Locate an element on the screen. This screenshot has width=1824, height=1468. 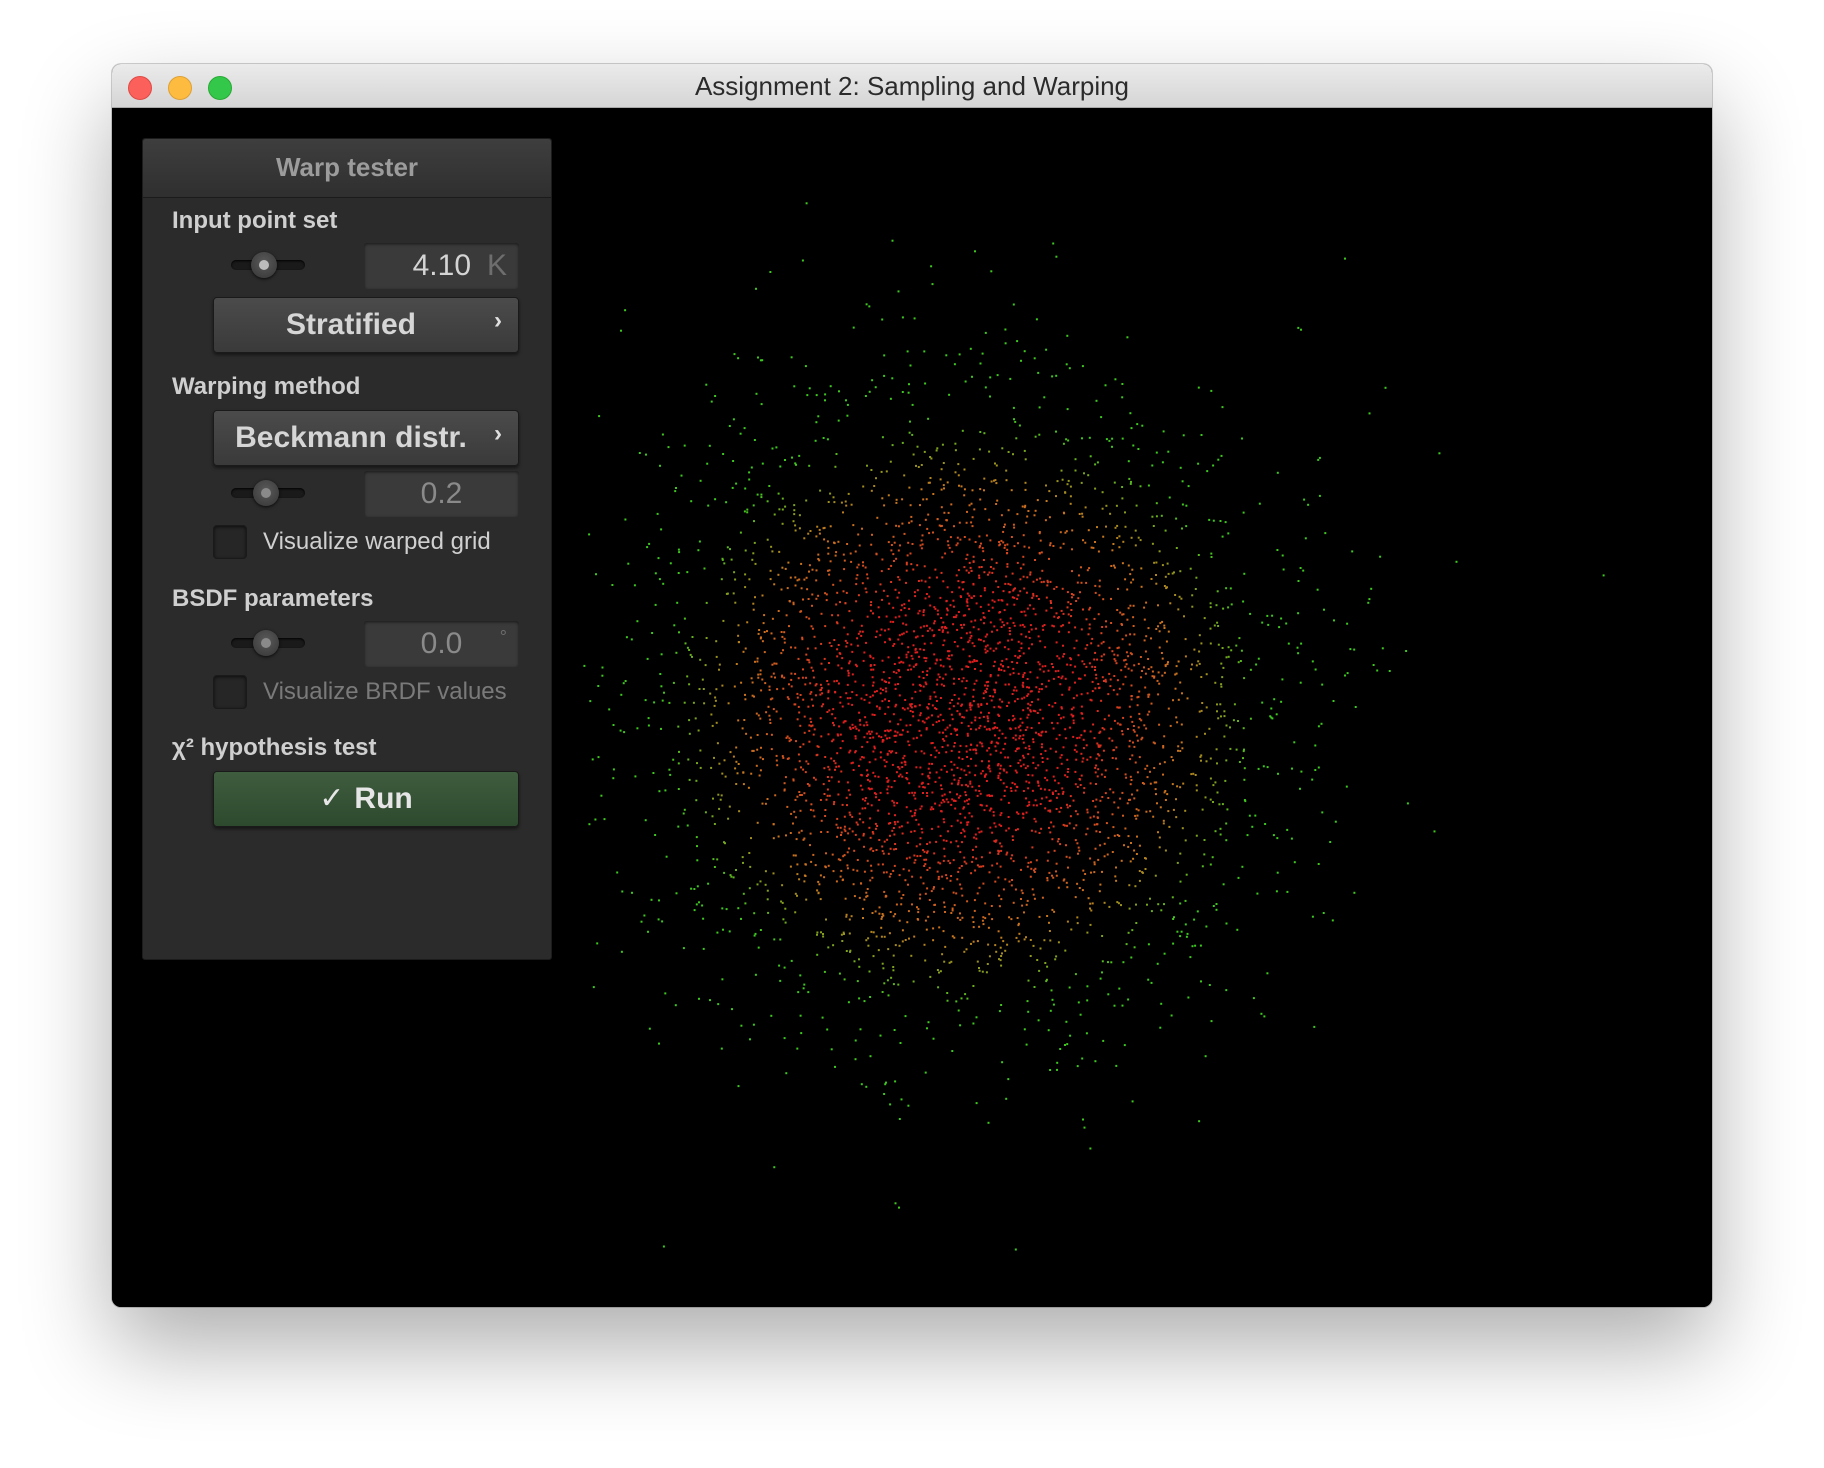
run-chi2-test-button: ✓ Run is located at coordinates (366, 799).